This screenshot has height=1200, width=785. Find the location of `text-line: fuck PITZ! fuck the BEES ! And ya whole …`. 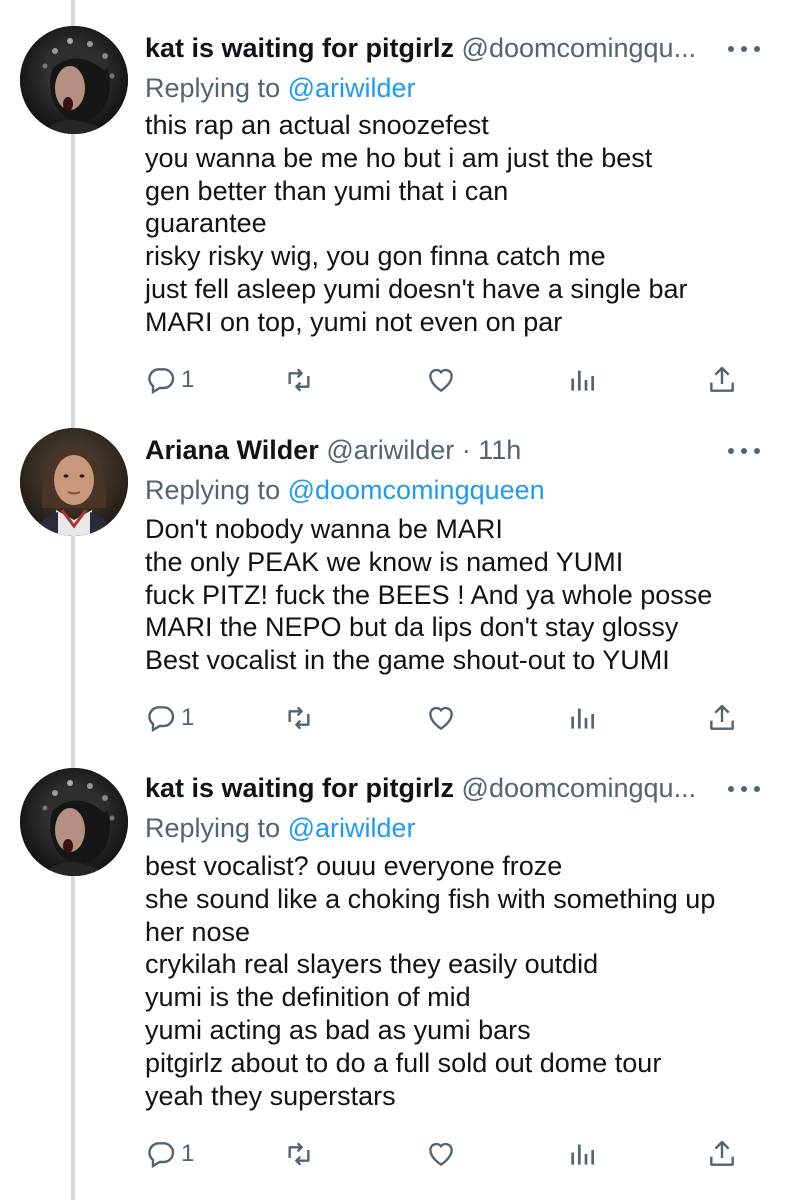

text-line: fuck PITZ! fuck the BEES ! And ya whole … is located at coordinates (429, 594).